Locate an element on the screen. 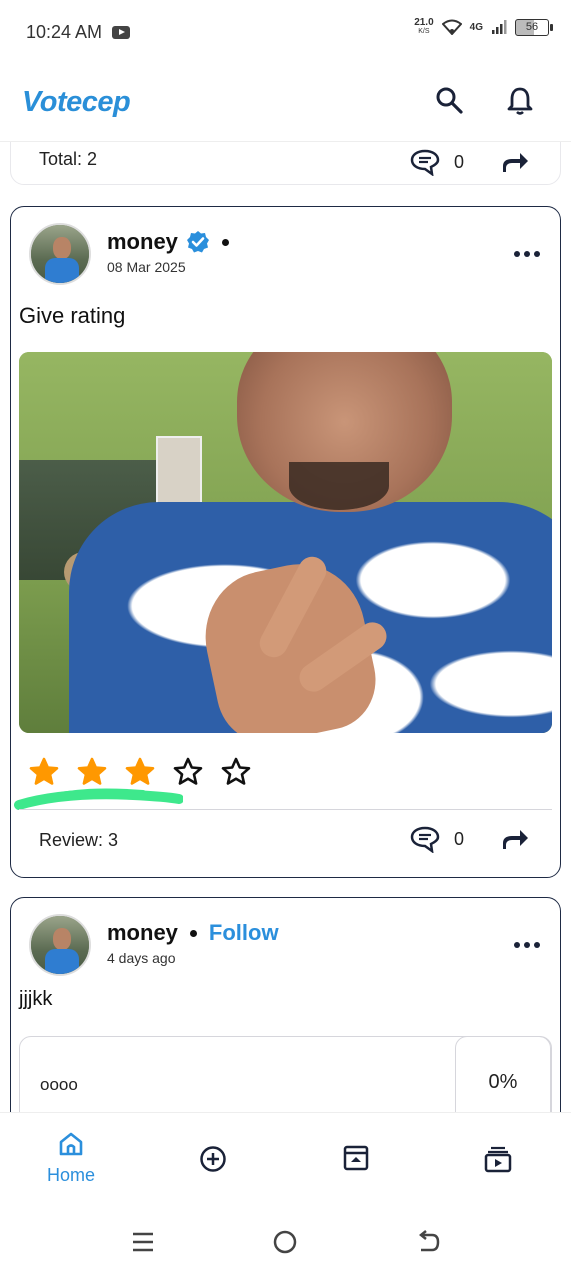 The width and height of the screenshot is (571, 1280). previous-post-card: Total: 2 0 is located at coordinates (285, 163).